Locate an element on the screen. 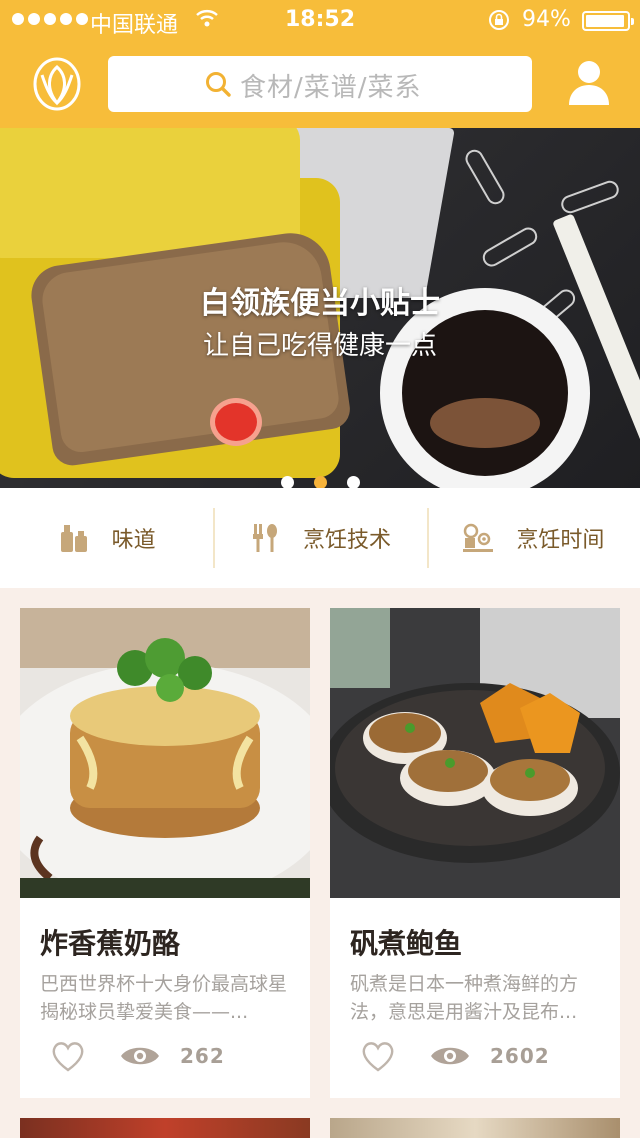 The height and width of the screenshot is (1138, 640). category-flavor: 味道 is located at coordinates (106, 538).